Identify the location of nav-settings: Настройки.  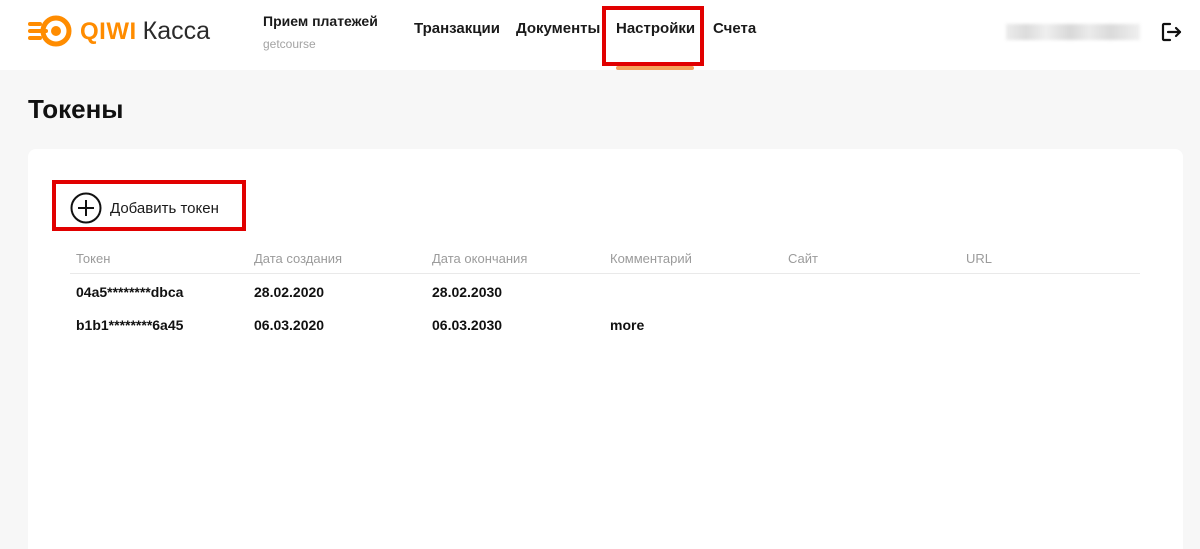
(655, 28).